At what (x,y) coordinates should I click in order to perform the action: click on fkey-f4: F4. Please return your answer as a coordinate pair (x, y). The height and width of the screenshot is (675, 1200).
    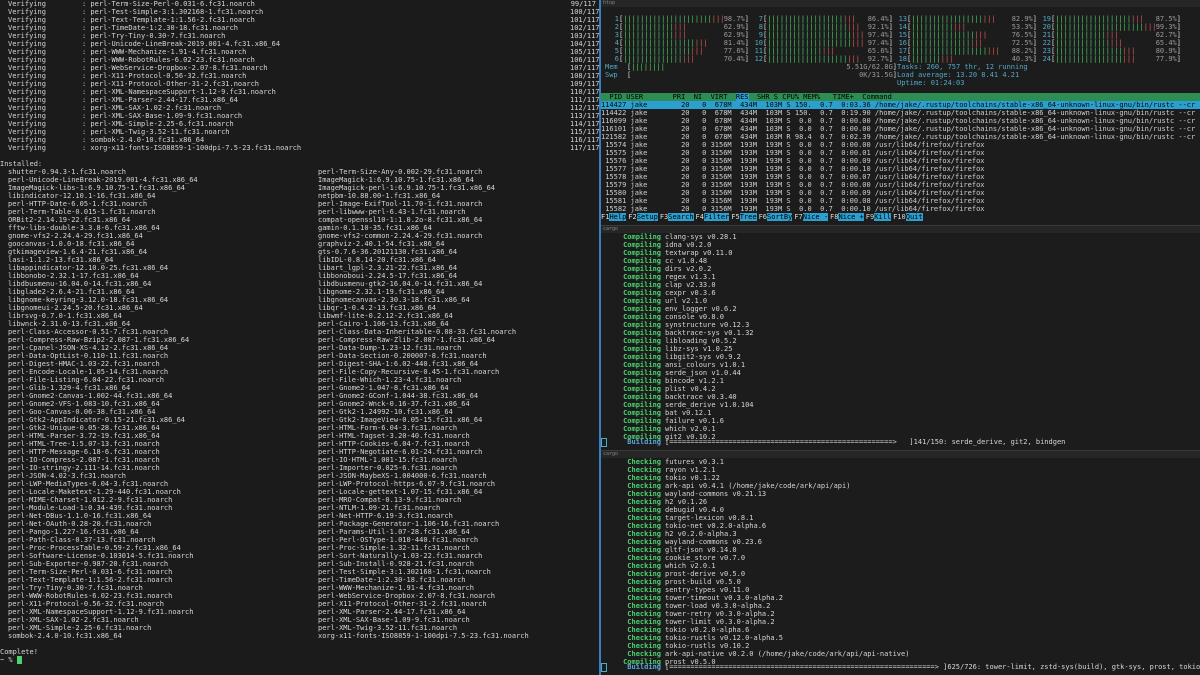
    Looking at the image, I should click on (700, 217).